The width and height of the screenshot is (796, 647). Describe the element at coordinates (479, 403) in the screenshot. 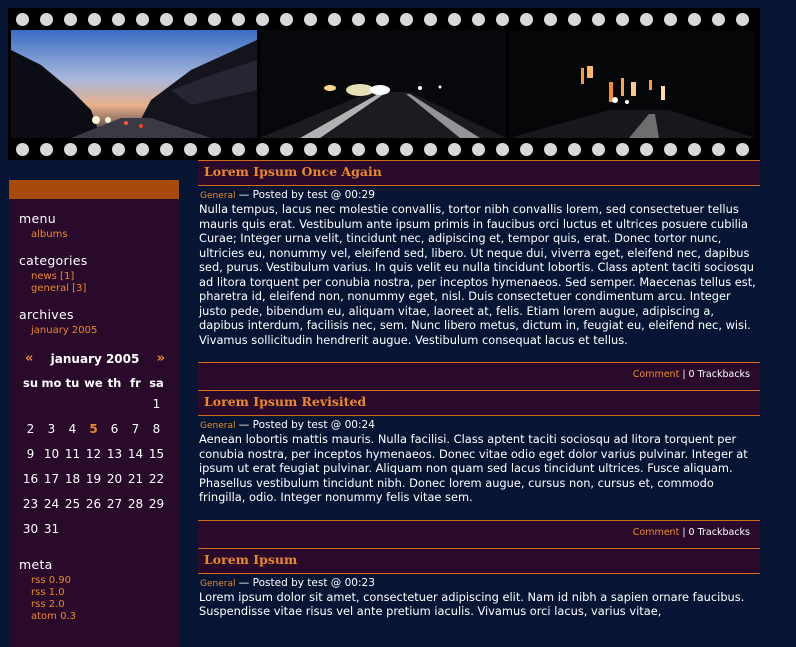

I see `post-title: Lorem Ipsum Revisited` at that location.